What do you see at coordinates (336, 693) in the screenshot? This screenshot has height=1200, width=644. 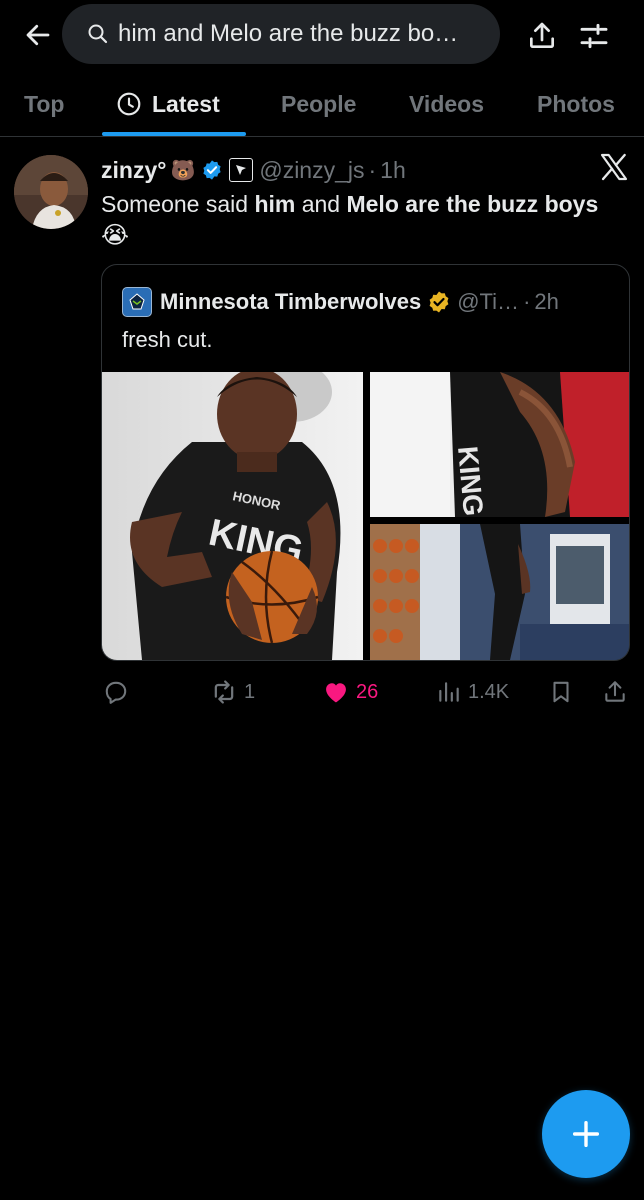 I see `heart-icon` at bounding box center [336, 693].